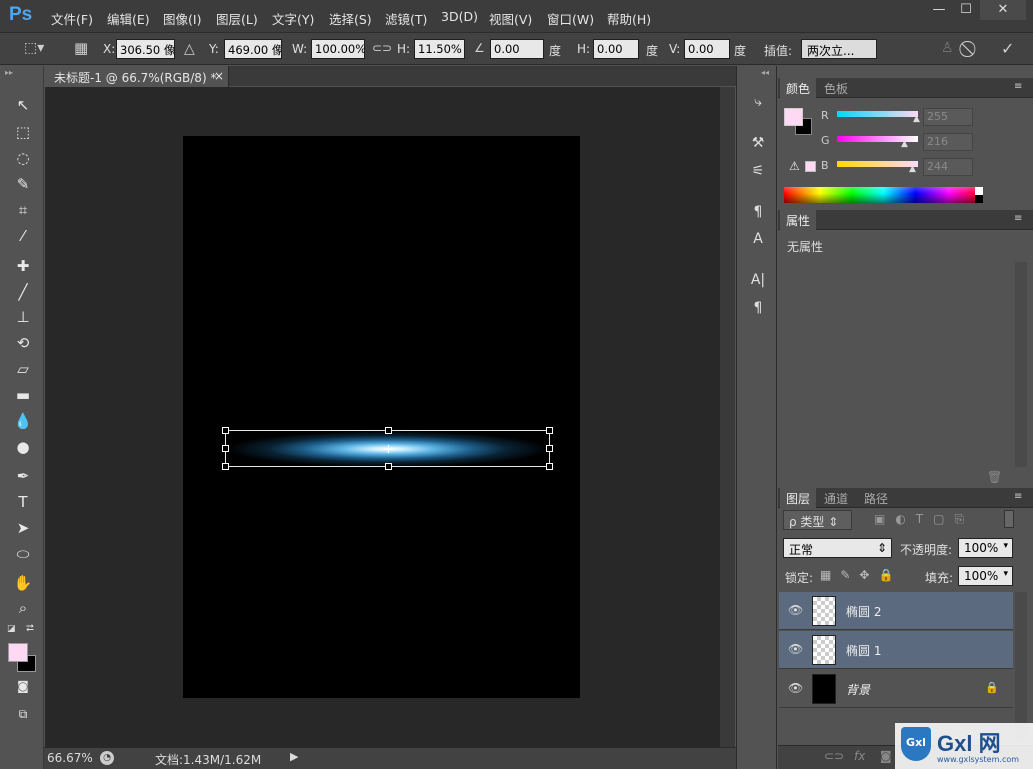 Image resolution: width=1033 pixels, height=769 pixels. What do you see at coordinates (896, 650) in the screenshot?
I see `layer-row-ellipse-1: 👁 椭圆 1` at bounding box center [896, 650].